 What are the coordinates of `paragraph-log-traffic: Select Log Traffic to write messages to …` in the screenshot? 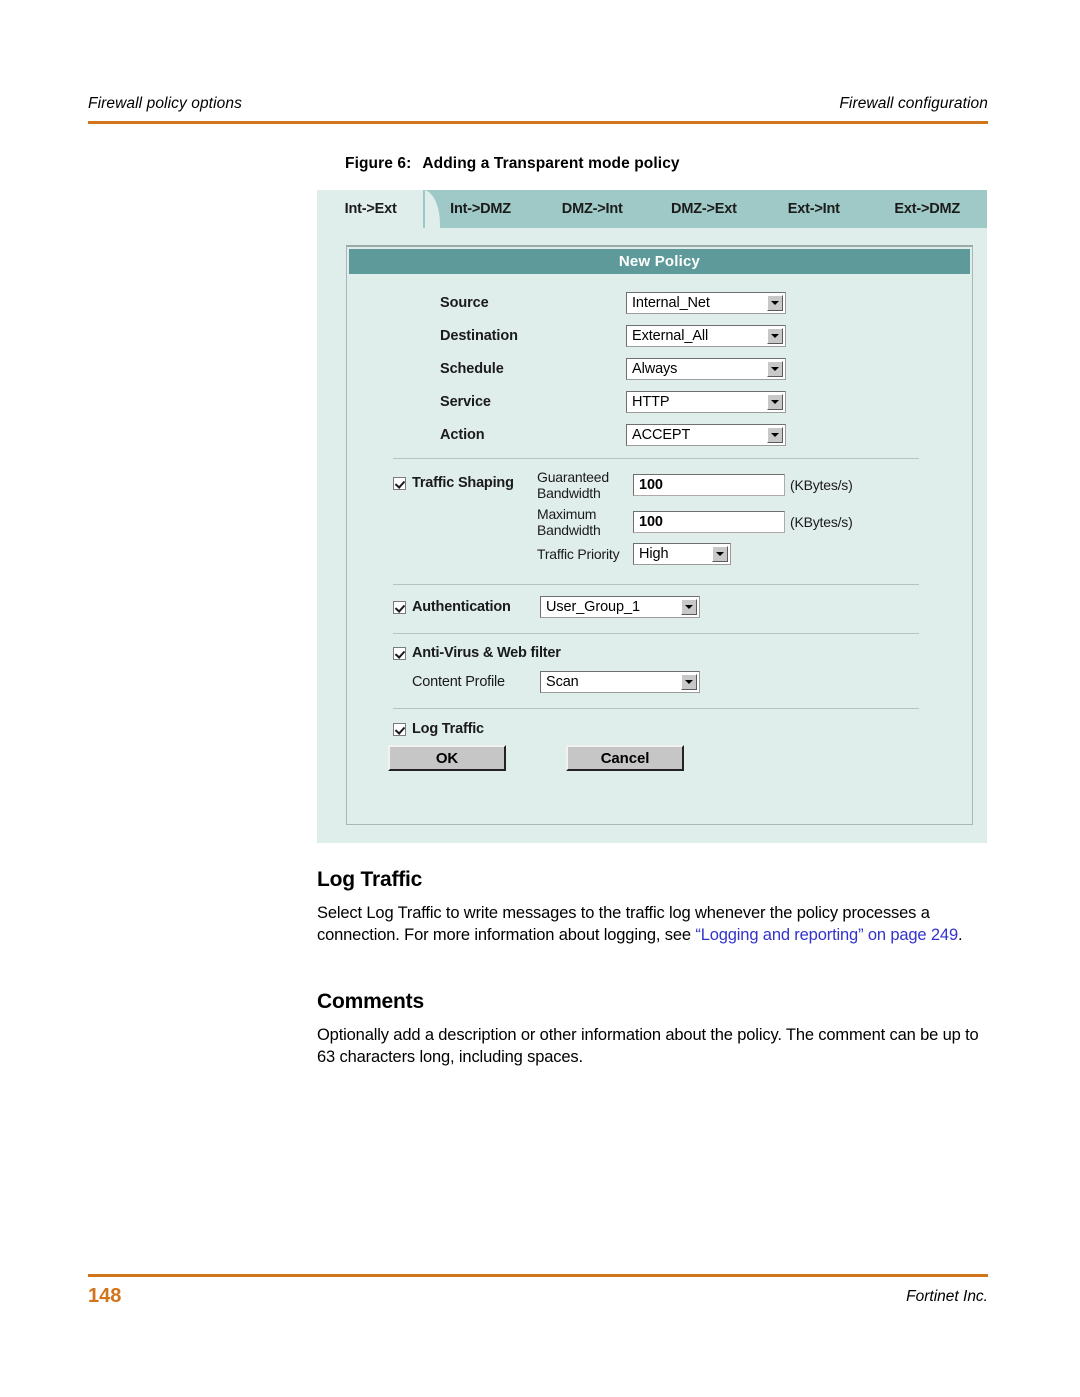 It's located at (653, 924).